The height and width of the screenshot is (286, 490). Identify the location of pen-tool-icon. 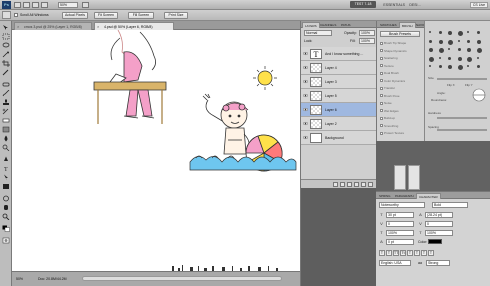
(6, 159).